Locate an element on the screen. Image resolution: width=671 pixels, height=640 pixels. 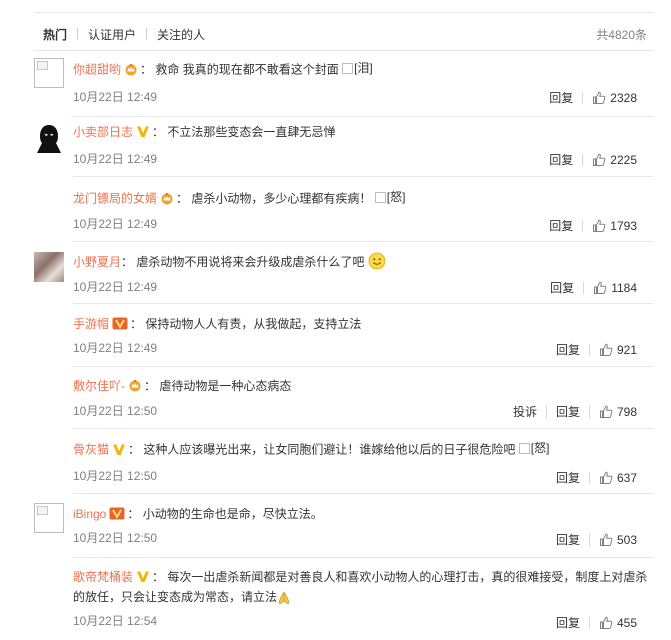
like-count: 2225 is located at coordinates (623, 159).